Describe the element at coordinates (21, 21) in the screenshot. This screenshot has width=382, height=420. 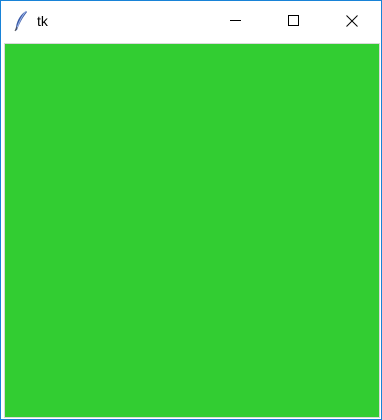
I see `tk-feather-icon` at that location.